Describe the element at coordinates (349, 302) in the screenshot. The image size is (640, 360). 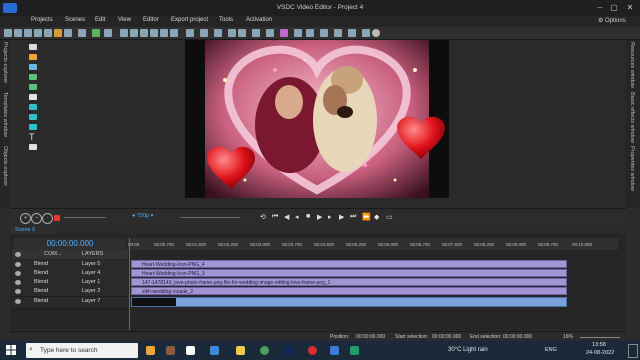
I see `video-clip` at that location.